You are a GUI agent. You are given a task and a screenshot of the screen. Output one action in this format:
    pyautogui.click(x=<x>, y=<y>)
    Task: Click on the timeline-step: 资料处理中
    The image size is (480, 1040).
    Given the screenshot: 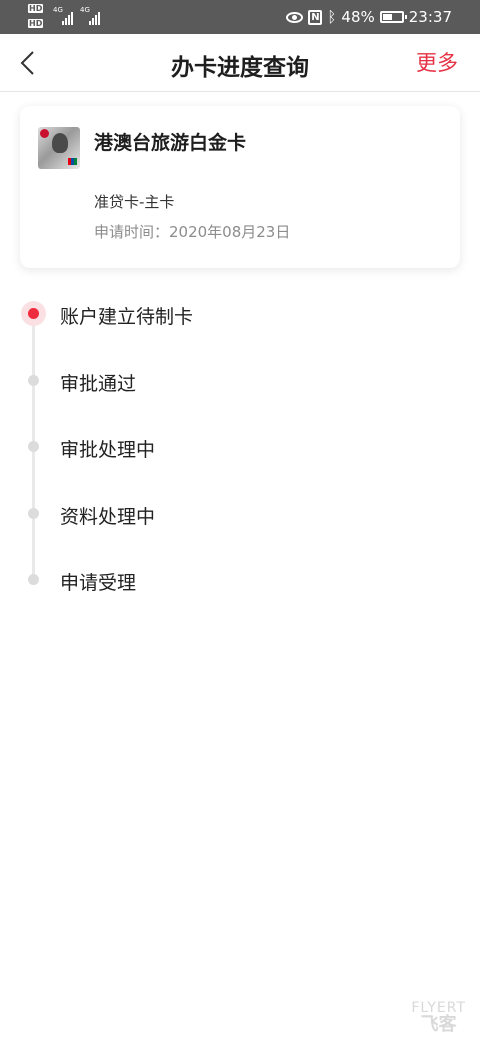 What is the action you would take?
    pyautogui.click(x=240, y=514)
    